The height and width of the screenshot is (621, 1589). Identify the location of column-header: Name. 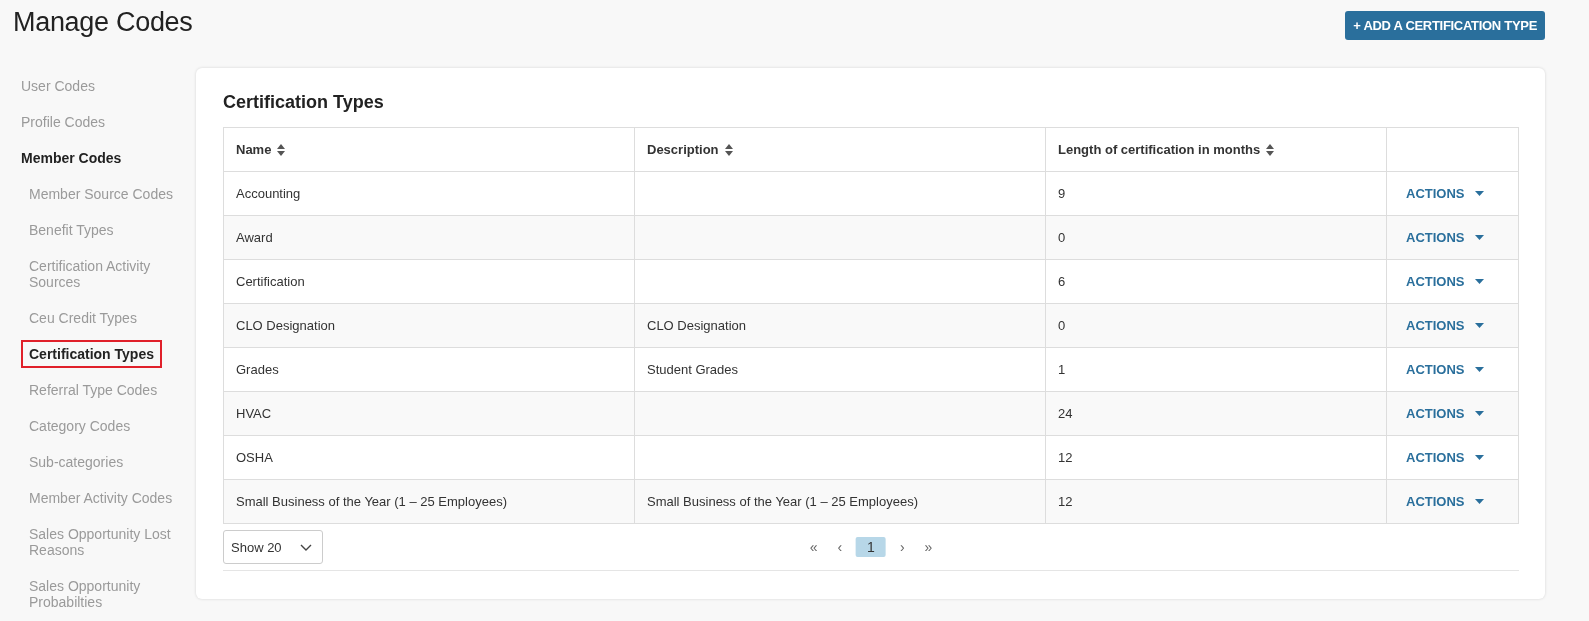
(254, 149).